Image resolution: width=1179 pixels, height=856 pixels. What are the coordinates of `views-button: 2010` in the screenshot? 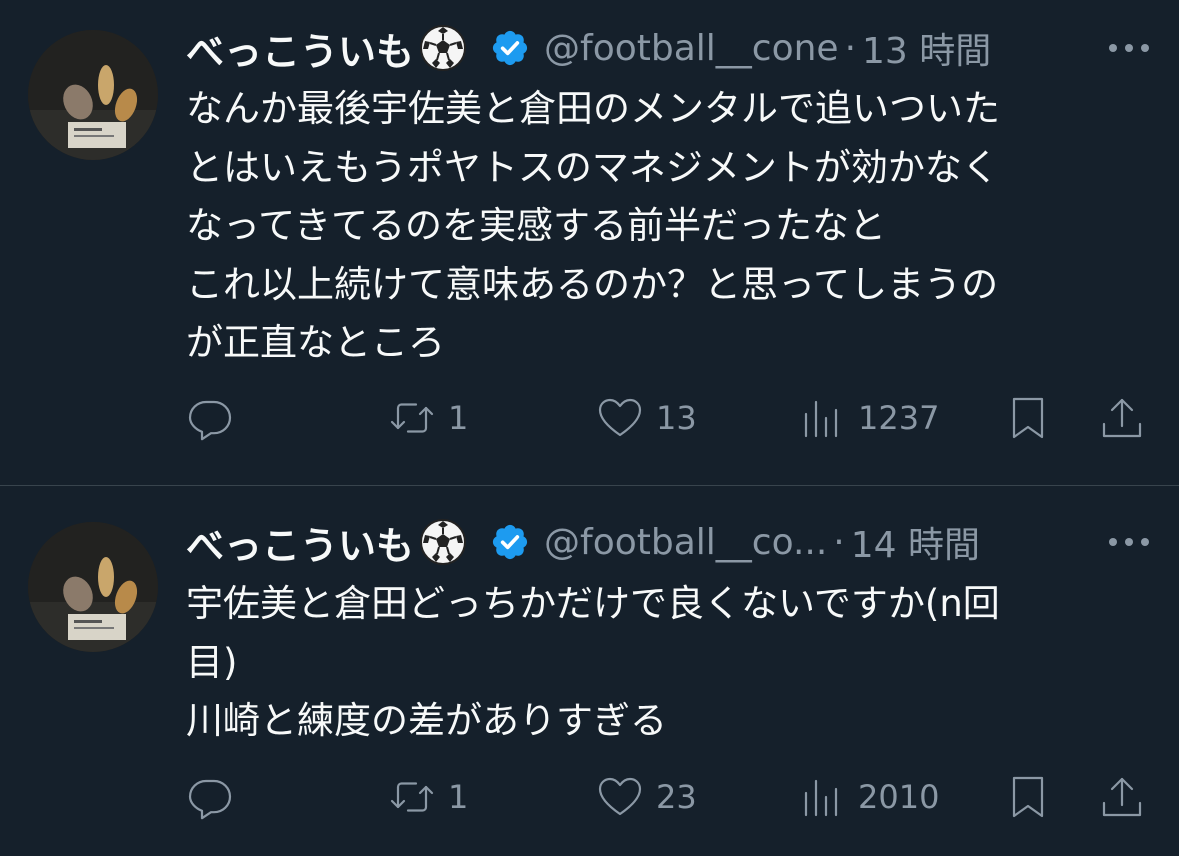 It's located at (868, 797).